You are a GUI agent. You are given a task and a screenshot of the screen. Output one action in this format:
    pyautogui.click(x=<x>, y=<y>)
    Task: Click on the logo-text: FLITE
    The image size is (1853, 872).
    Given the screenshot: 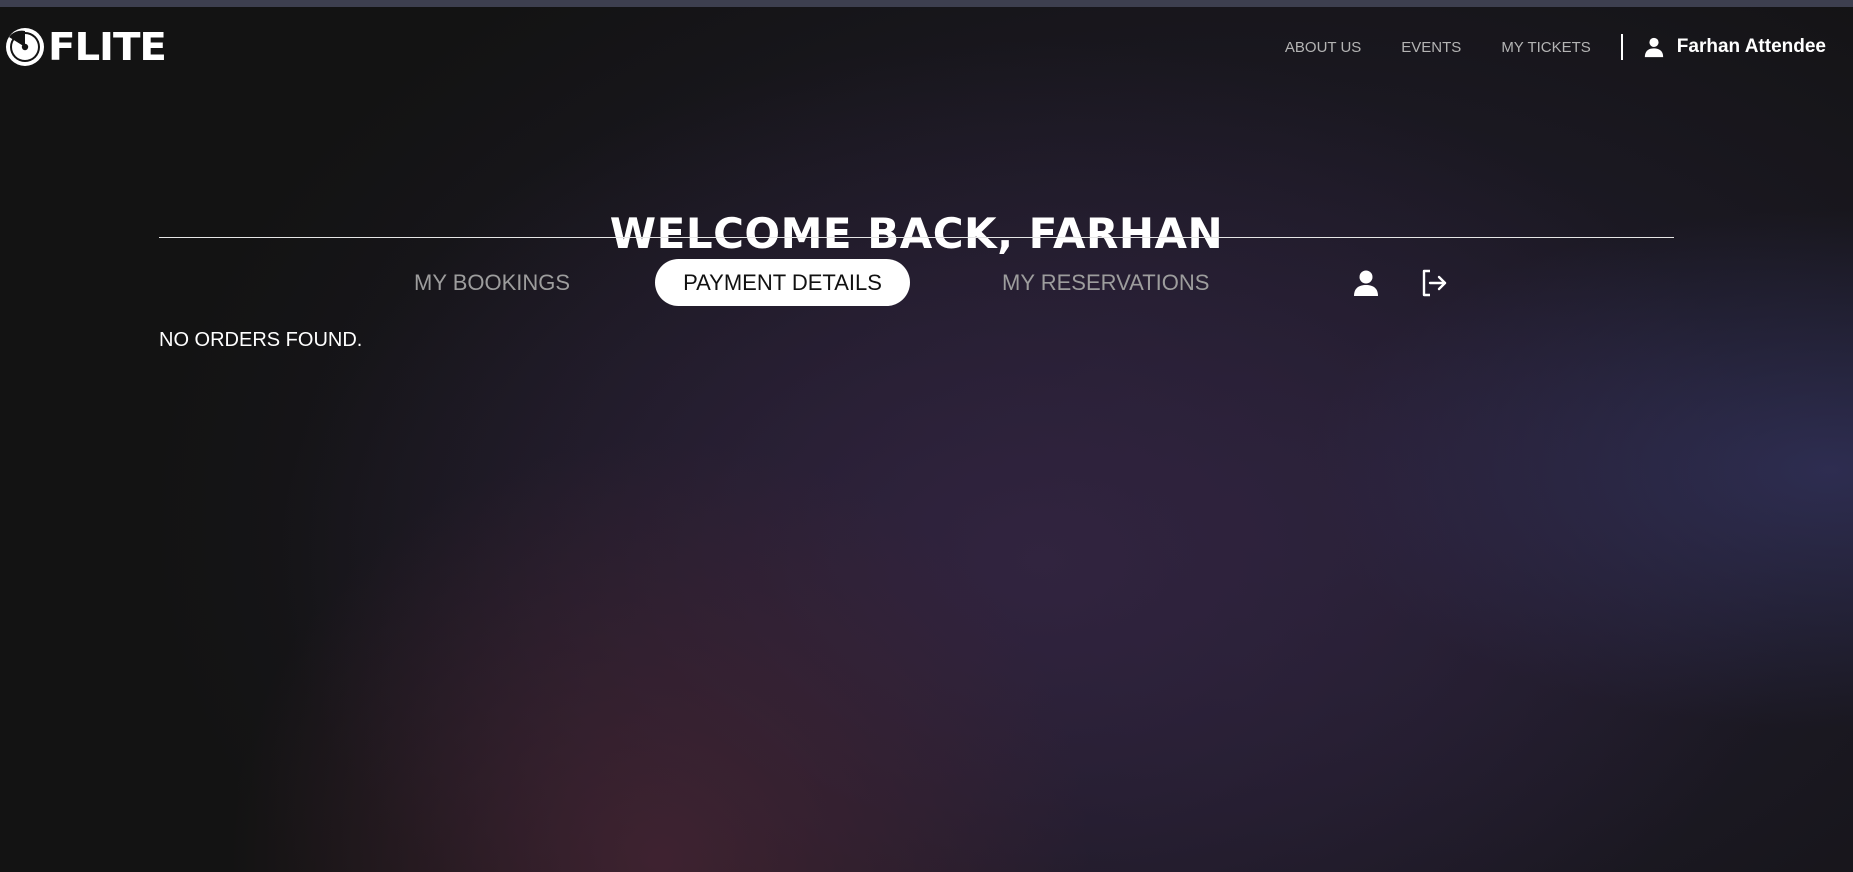 What is the action you would take?
    pyautogui.click(x=107, y=47)
    